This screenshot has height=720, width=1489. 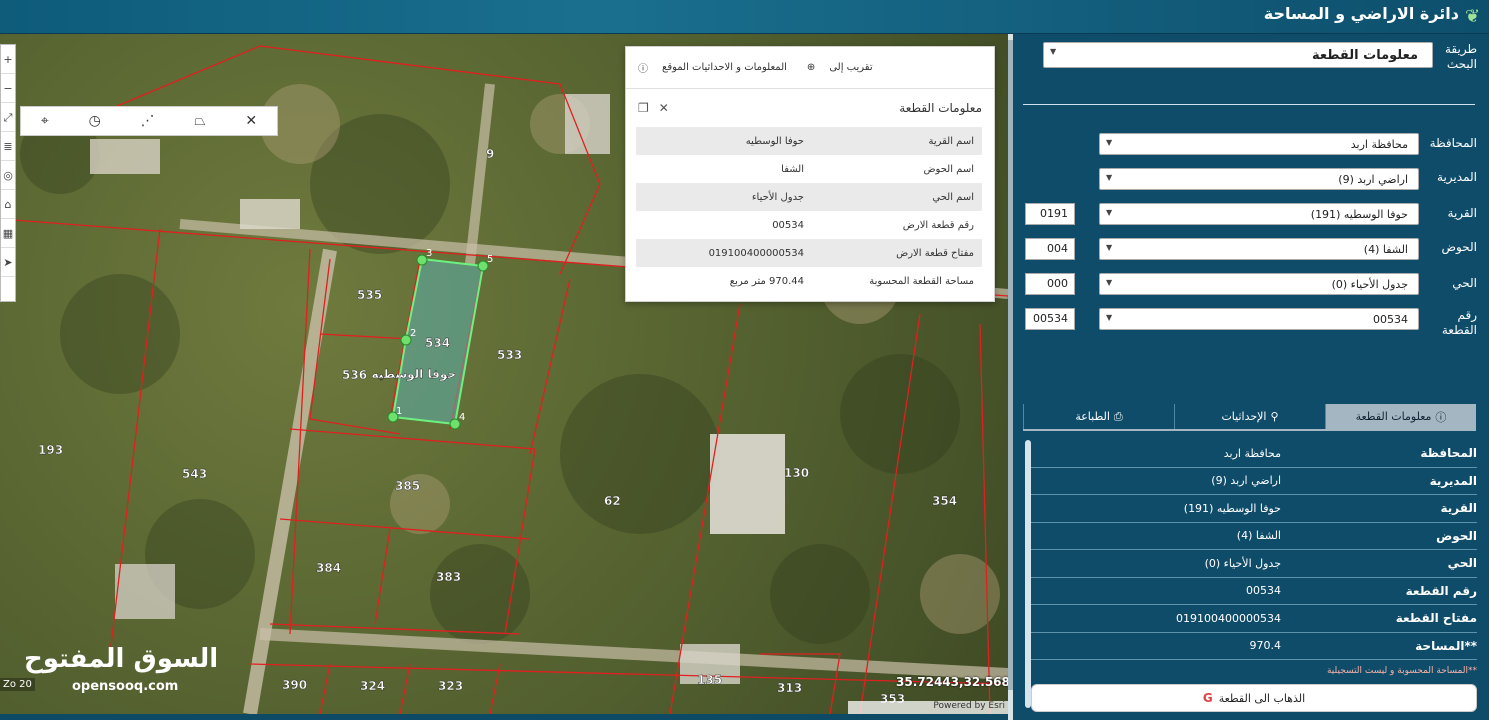 What do you see at coordinates (50, 450) in the screenshot?
I see `svg-text: 193` at bounding box center [50, 450].